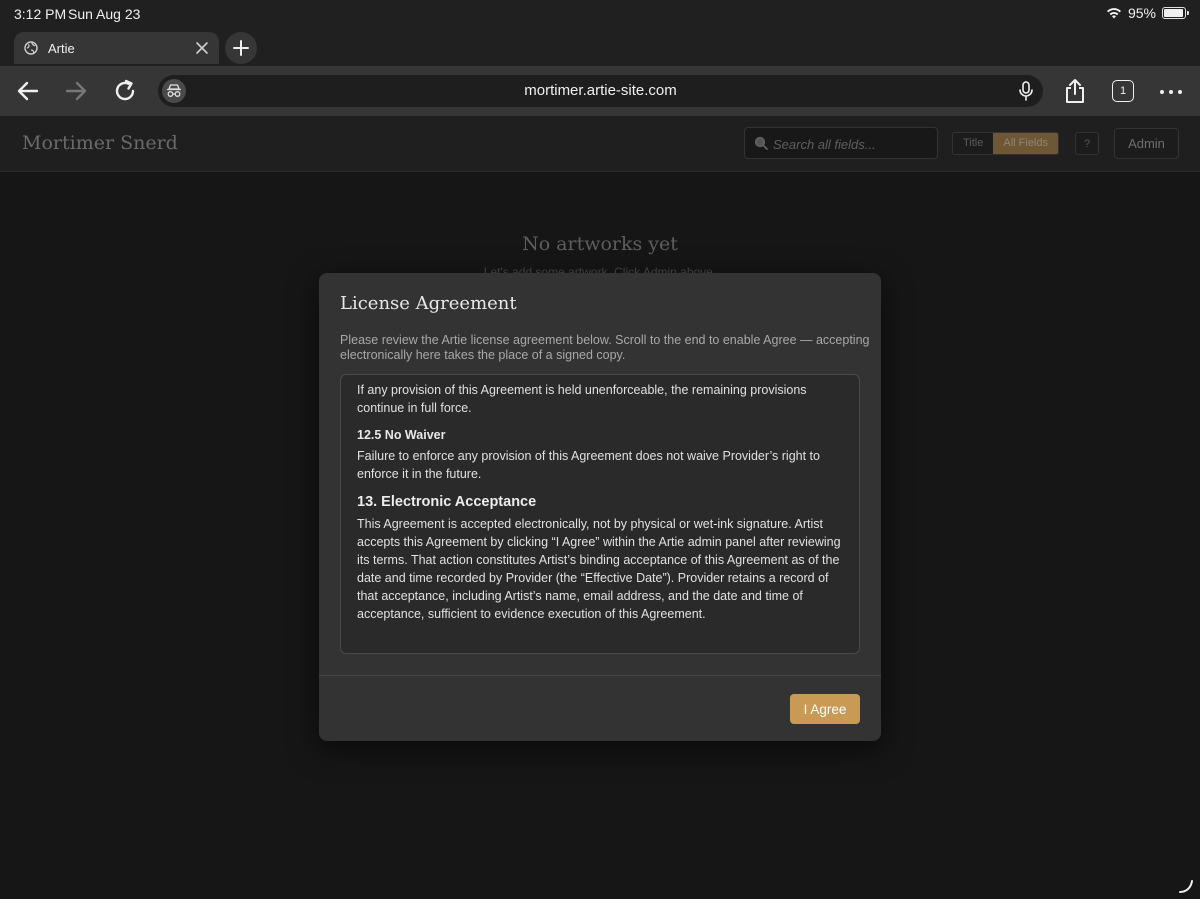  Describe the element at coordinates (61, 48) in the screenshot. I see `tab-title: Artie` at that location.